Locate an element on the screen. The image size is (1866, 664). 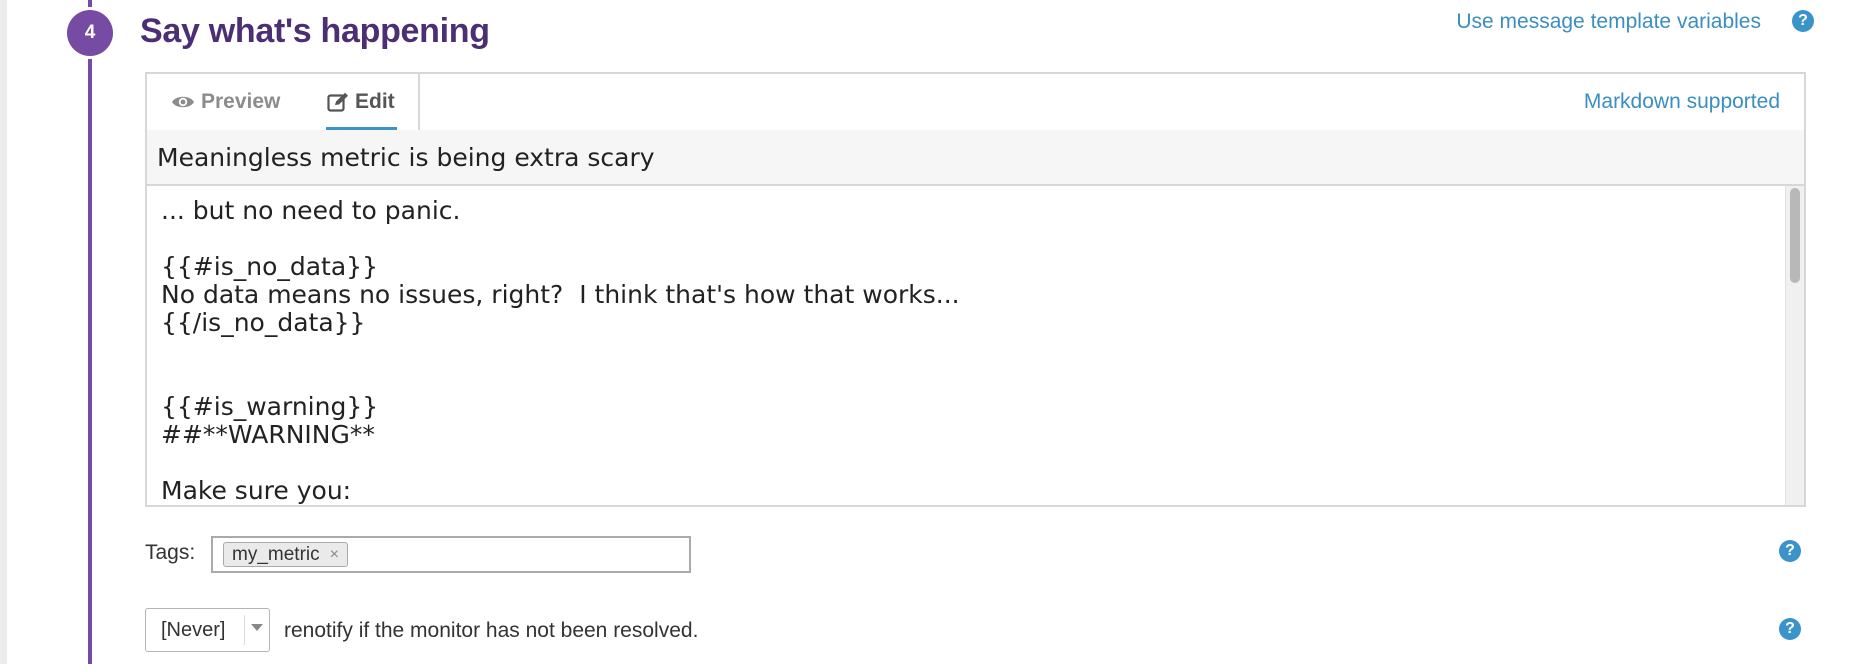
tab-edit: Edit is located at coordinates (361, 103).